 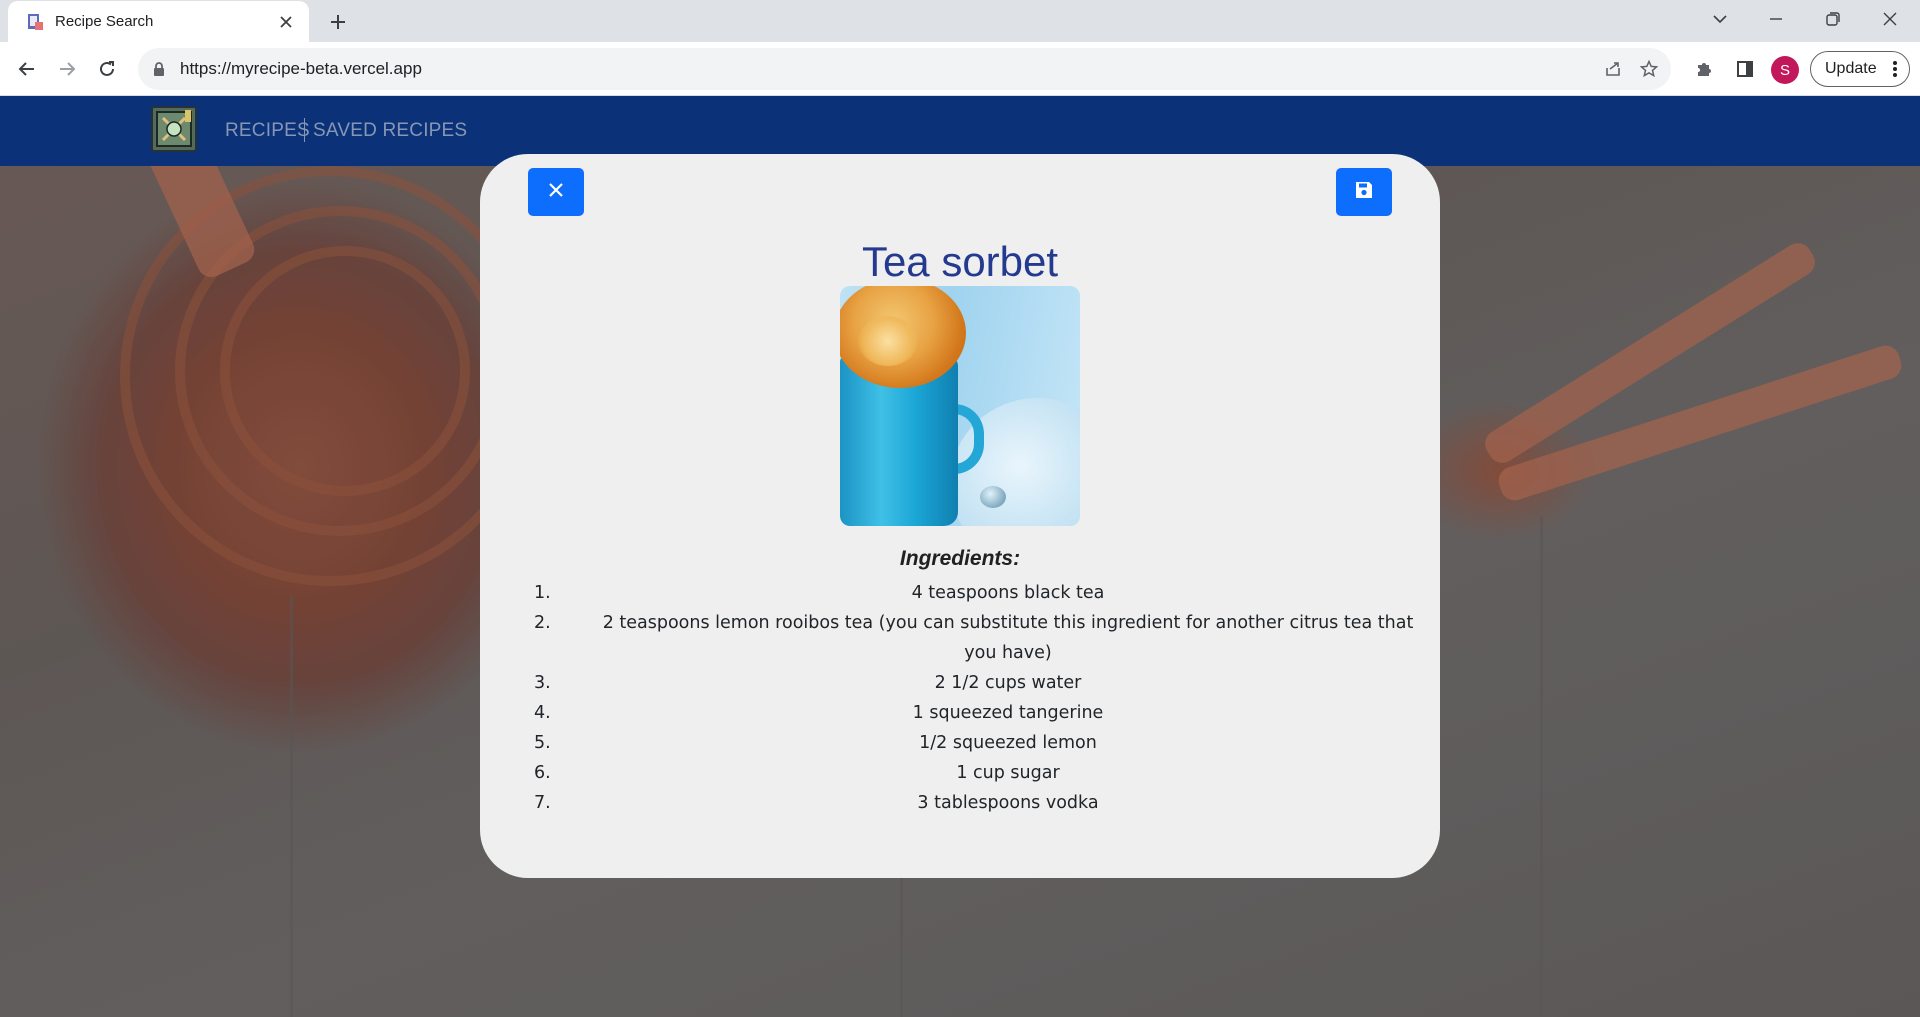 What do you see at coordinates (35, 22) in the screenshot?
I see `recipe-favicon-icon` at bounding box center [35, 22].